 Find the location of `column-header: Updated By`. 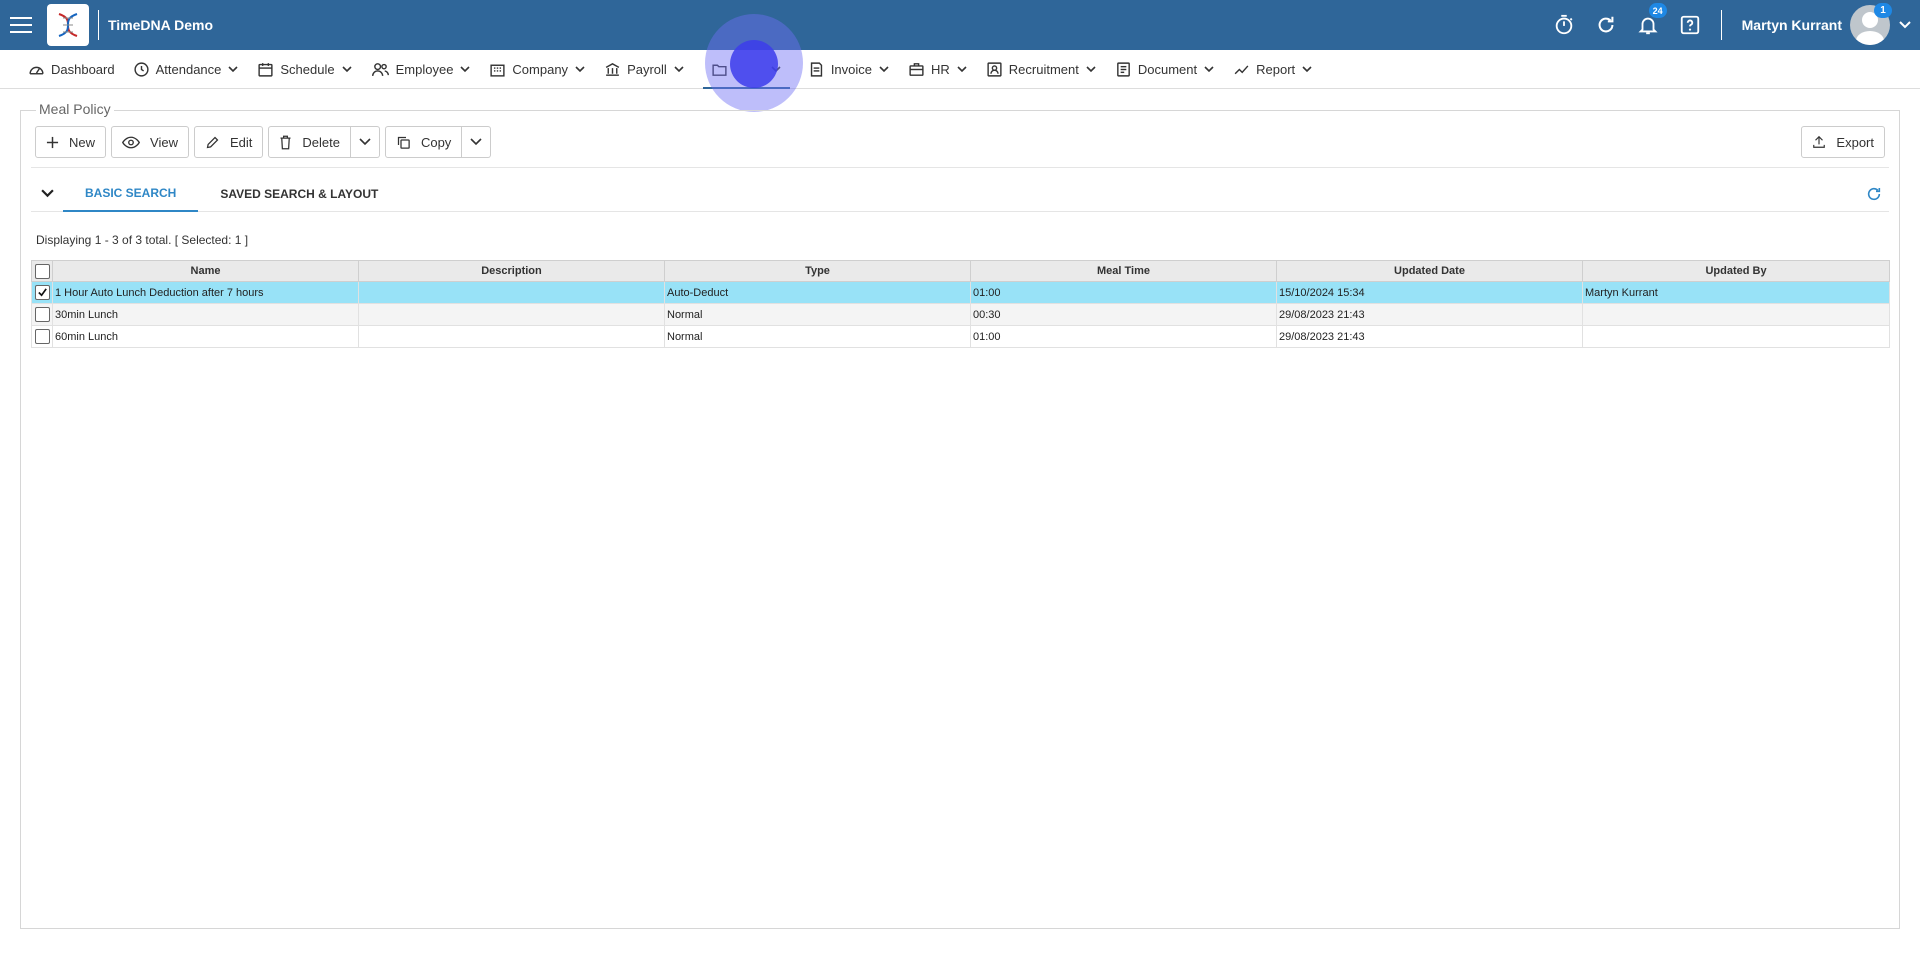

column-header: Updated By is located at coordinates (1736, 271).